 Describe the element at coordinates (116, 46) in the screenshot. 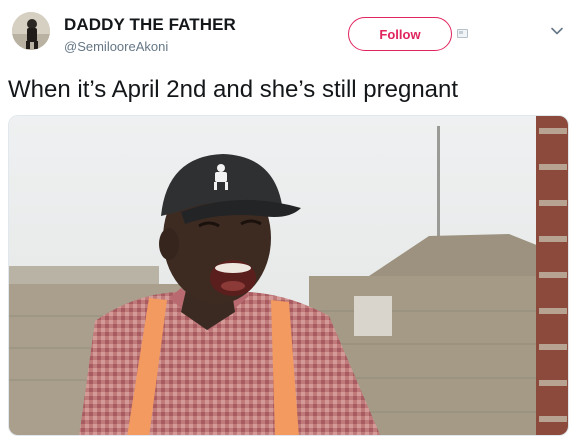

I see `user-handle: @SemiloorеAkoni` at that location.